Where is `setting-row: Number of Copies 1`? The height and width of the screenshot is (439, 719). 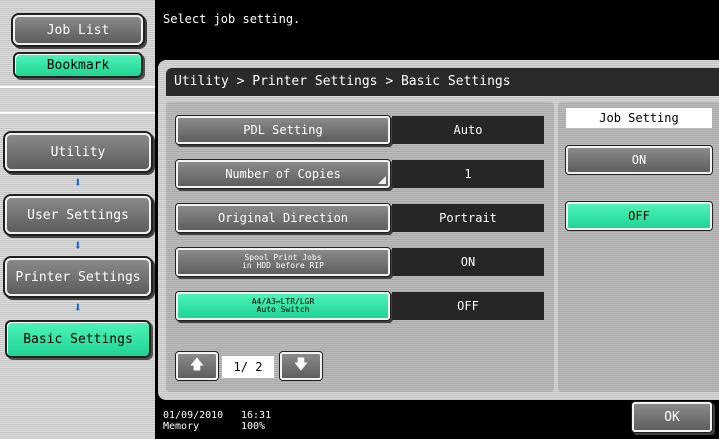
setting-row: Number of Copies 1 is located at coordinates (360, 174).